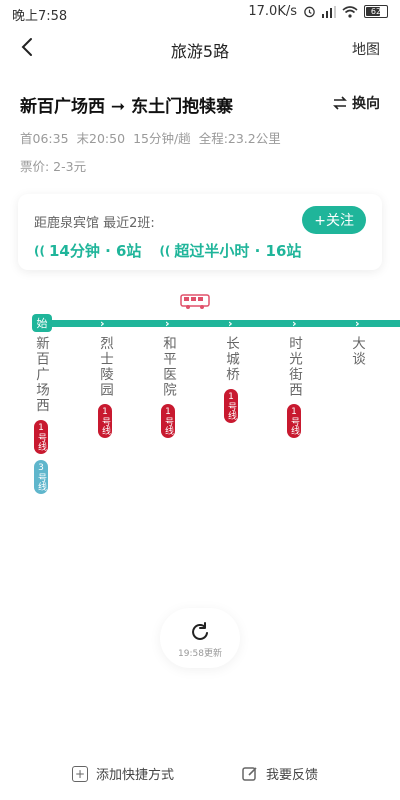  What do you see at coordinates (340, 103) in the screenshot?
I see `swap-icon` at bounding box center [340, 103].